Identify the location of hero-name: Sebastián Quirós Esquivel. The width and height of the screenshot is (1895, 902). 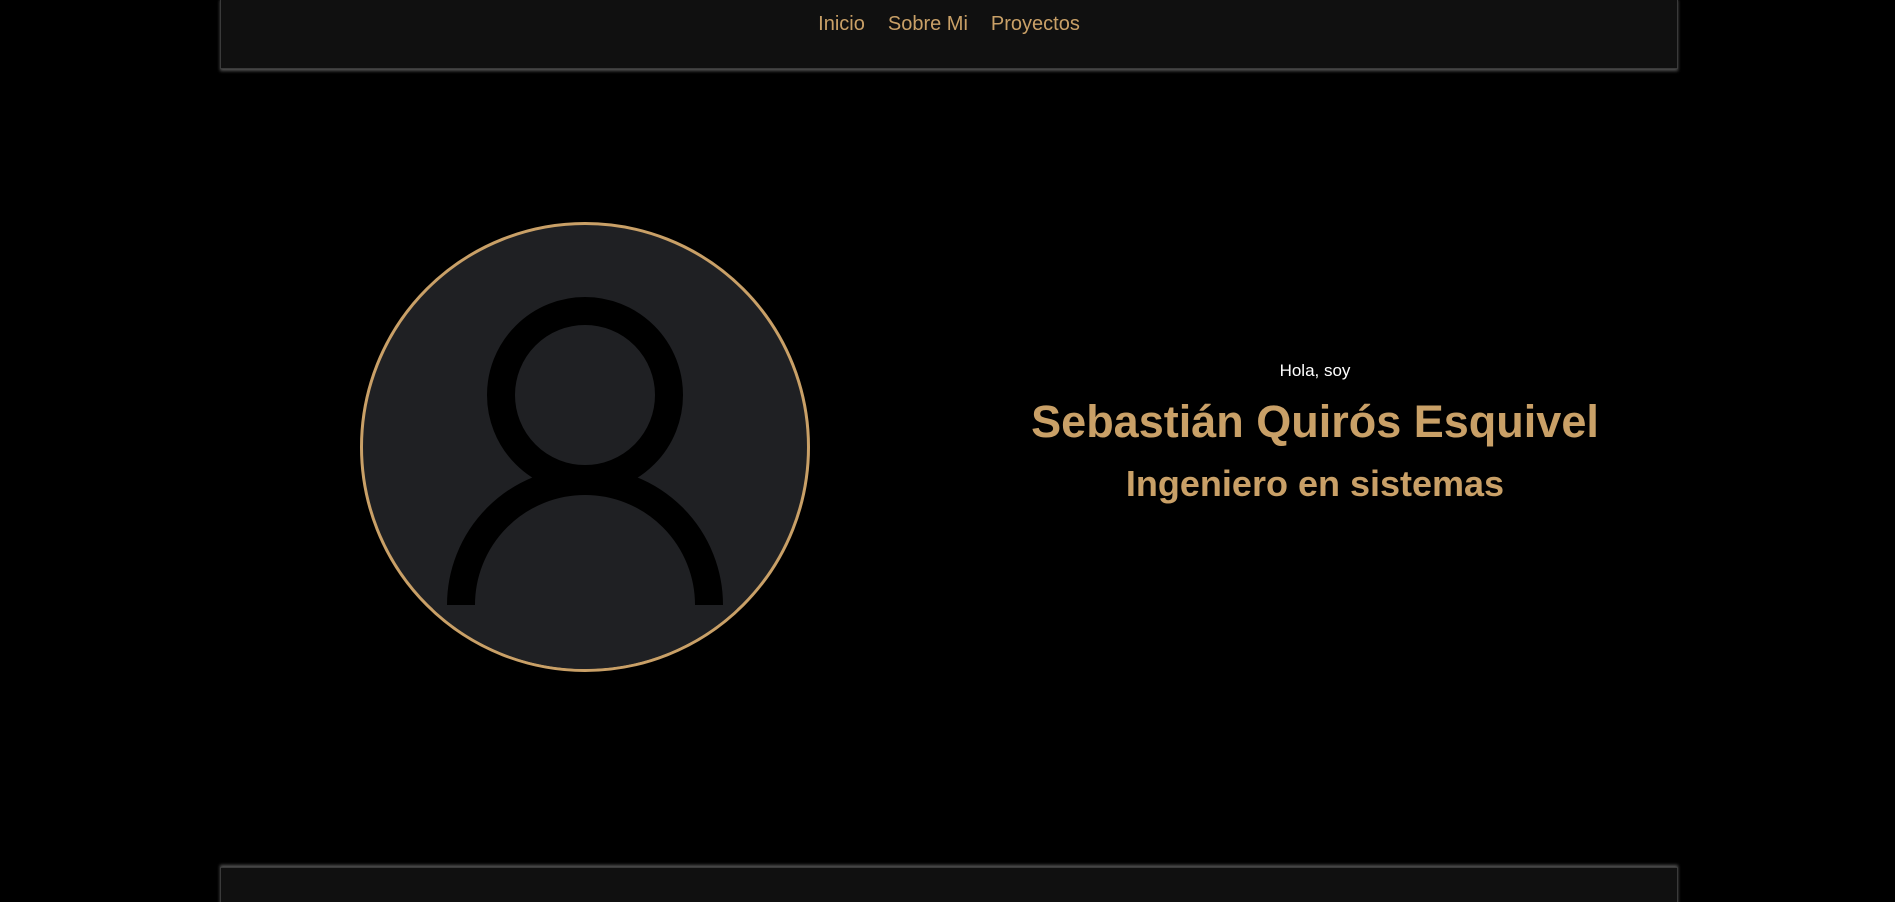
(1315, 421).